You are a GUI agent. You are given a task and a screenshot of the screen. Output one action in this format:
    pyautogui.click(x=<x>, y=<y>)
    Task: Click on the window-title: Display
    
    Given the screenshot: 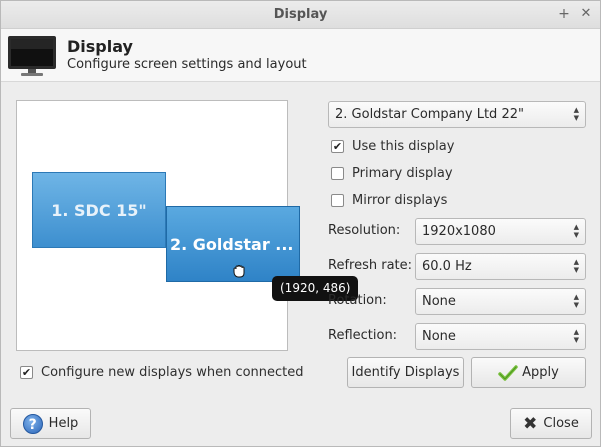 What is the action you would take?
    pyautogui.click(x=300, y=14)
    